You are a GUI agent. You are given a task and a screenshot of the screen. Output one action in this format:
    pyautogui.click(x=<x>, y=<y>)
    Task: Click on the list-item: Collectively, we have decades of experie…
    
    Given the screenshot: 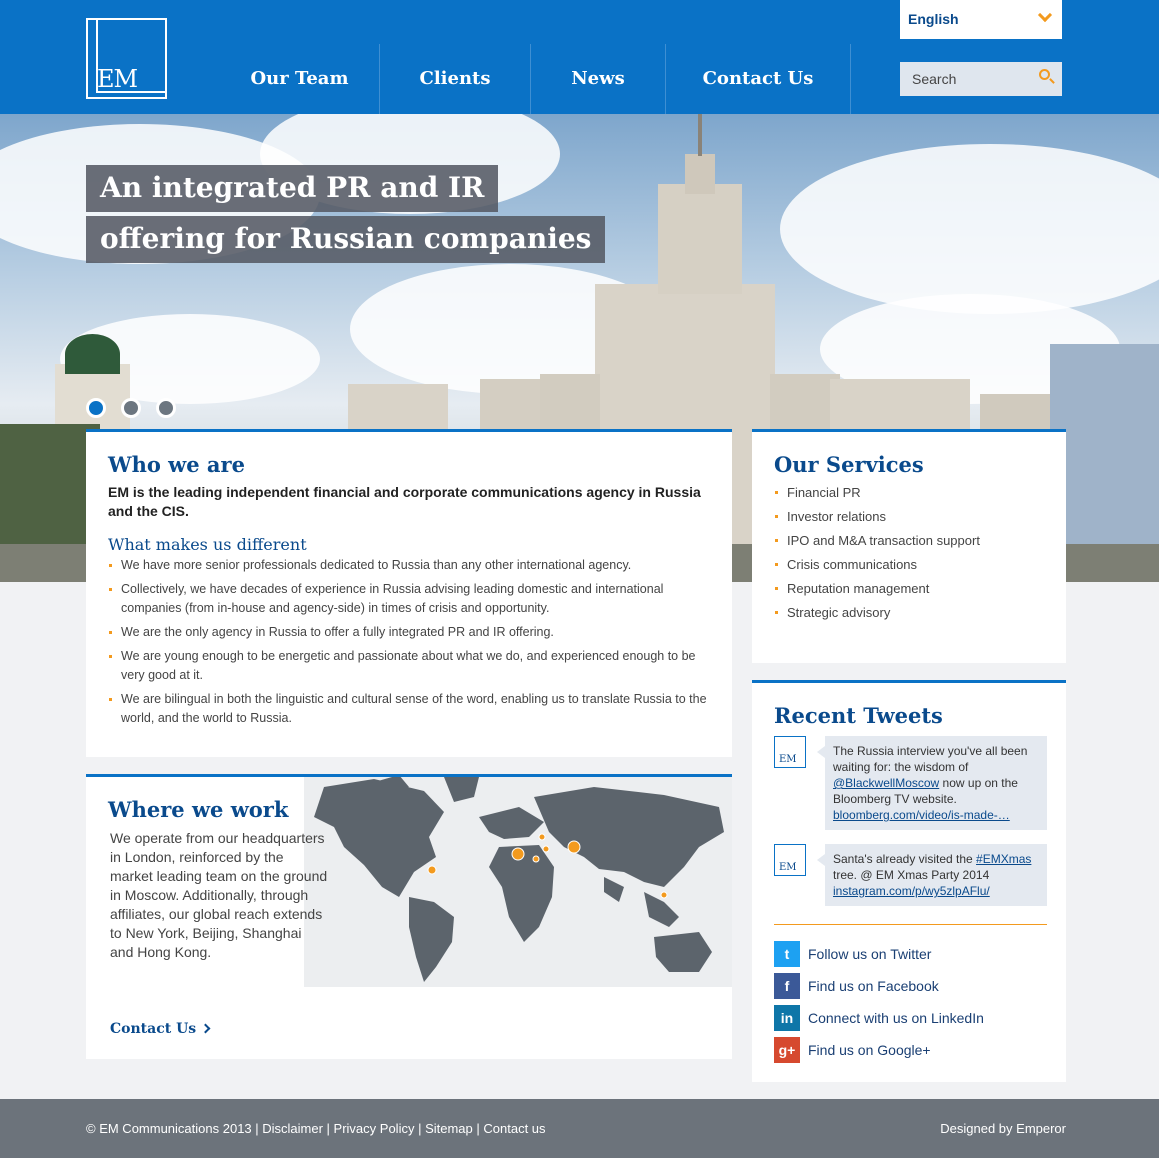 What is the action you would take?
    pyautogui.click(x=409, y=599)
    